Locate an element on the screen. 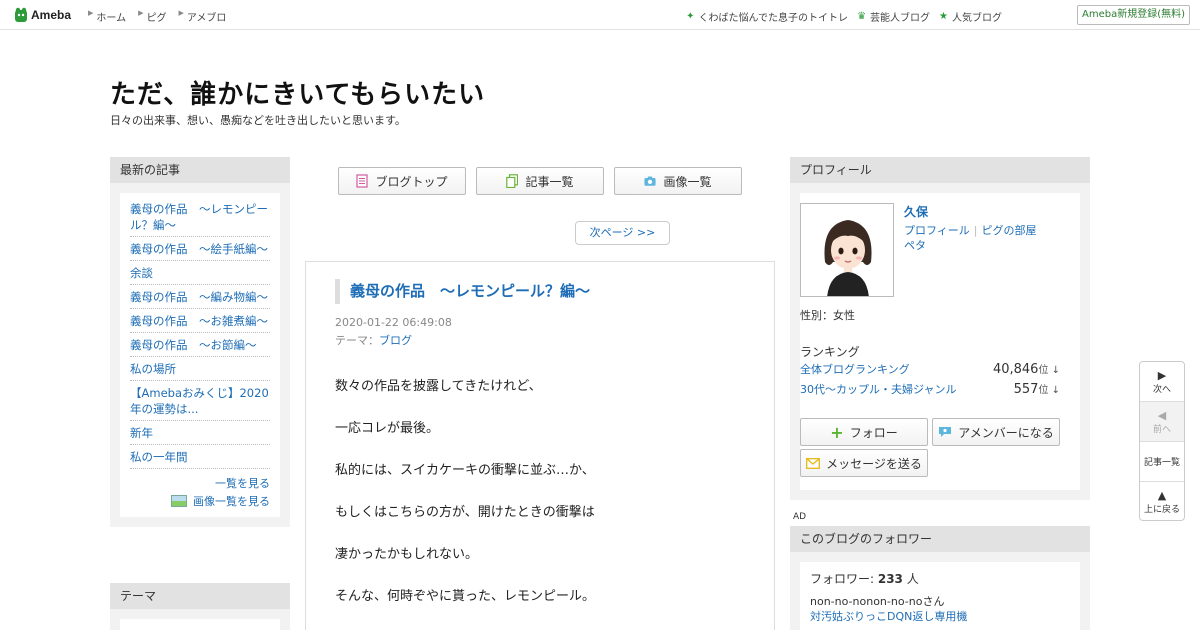 Image resolution: width=1200 pixels, height=630 pixels. sparkle-icon: ✦ is located at coordinates (690, 16).